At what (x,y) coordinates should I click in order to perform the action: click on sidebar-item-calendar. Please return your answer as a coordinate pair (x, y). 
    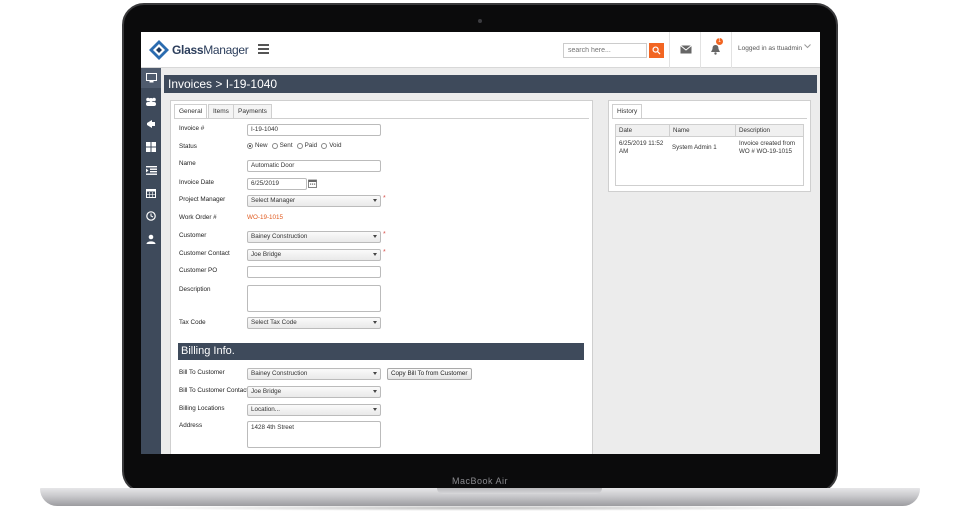
    Looking at the image, I should click on (151, 193).